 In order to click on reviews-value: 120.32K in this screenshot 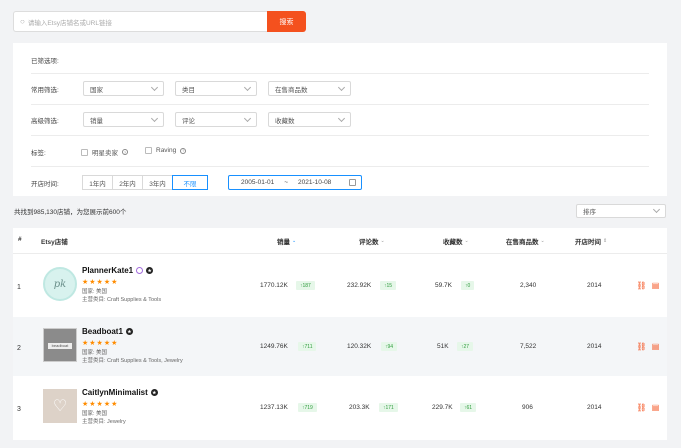, I will do `click(359, 346)`.